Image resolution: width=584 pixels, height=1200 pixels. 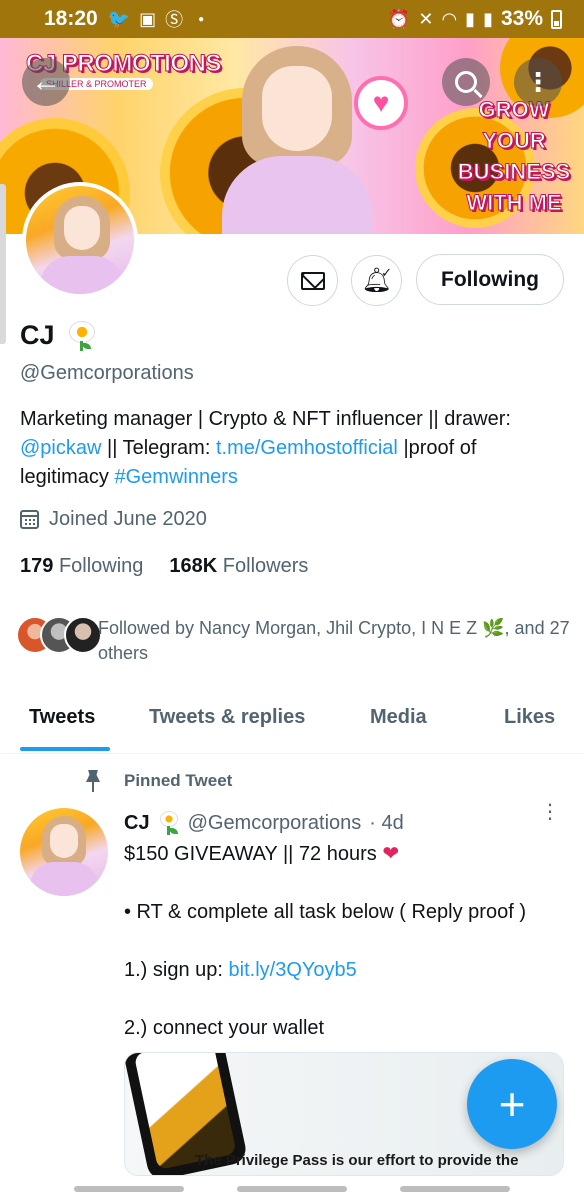 I want to click on following-stat: 179 Following, so click(x=81, y=566).